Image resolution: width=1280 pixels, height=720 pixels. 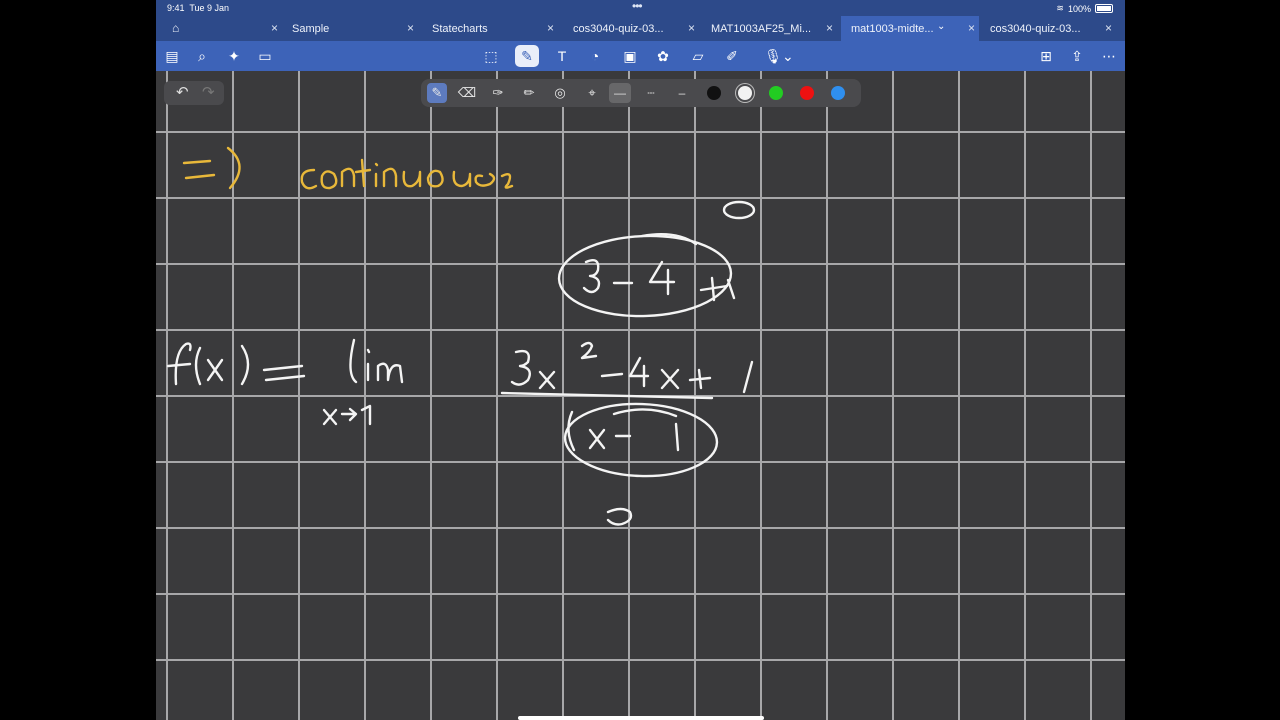 What do you see at coordinates (595, 56) in the screenshot?
I see `shapes-icon: ◔` at bounding box center [595, 56].